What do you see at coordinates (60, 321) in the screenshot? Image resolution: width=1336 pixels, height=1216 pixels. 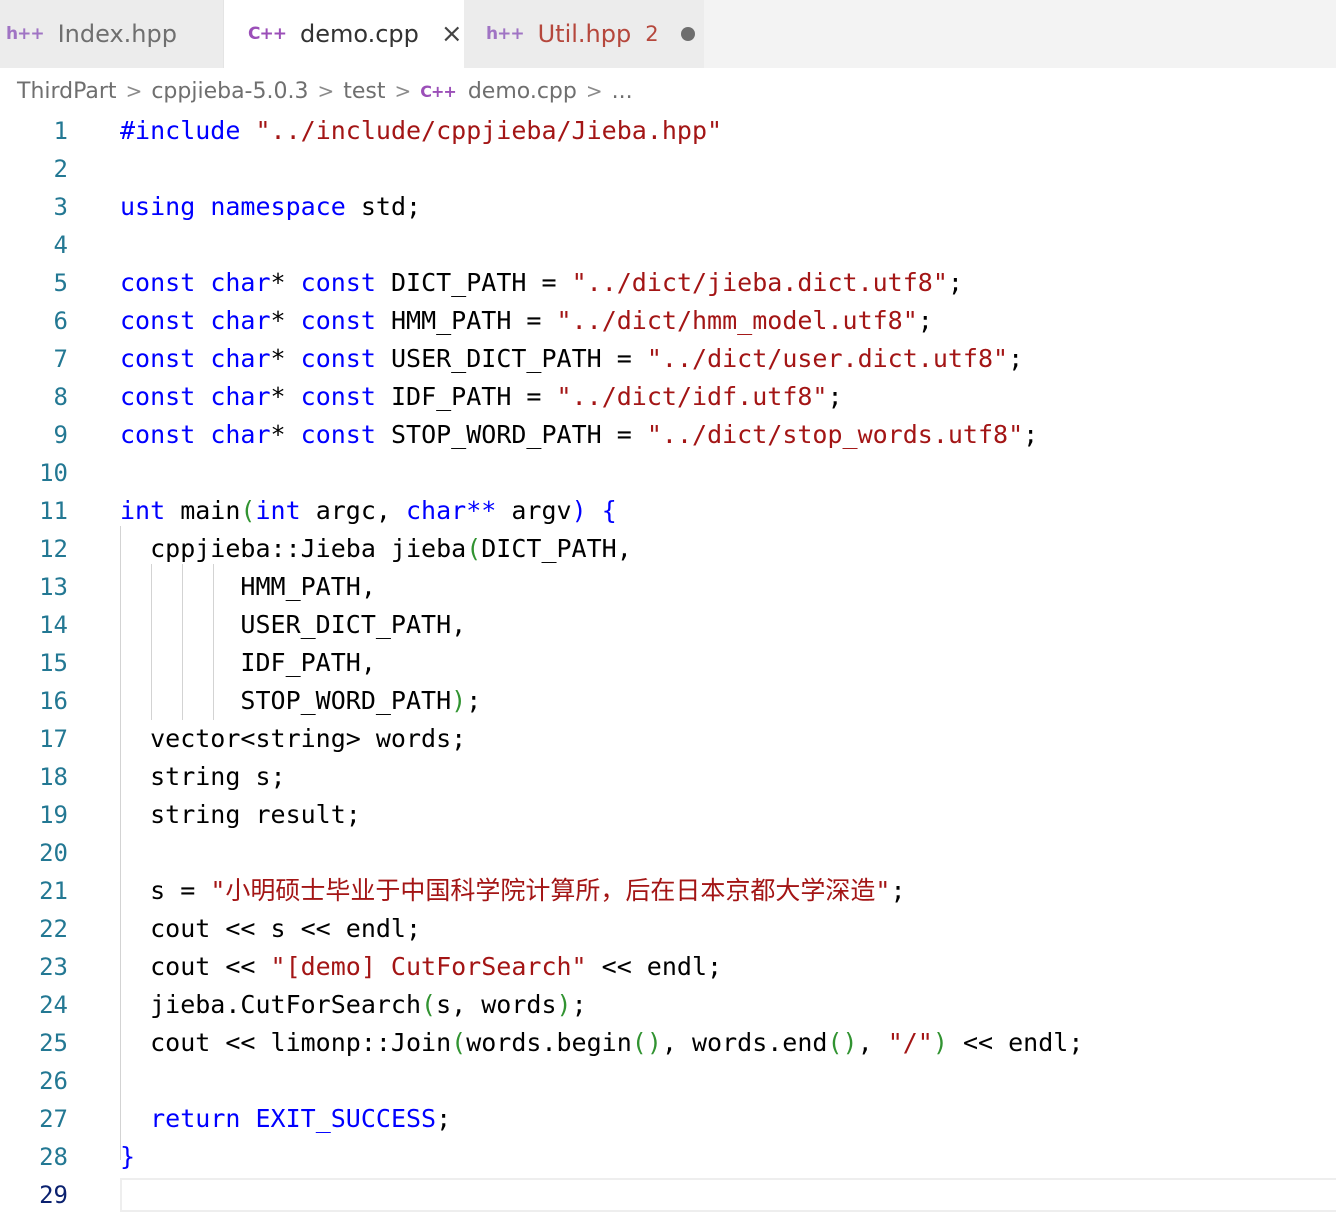 I see `line-number: 6` at bounding box center [60, 321].